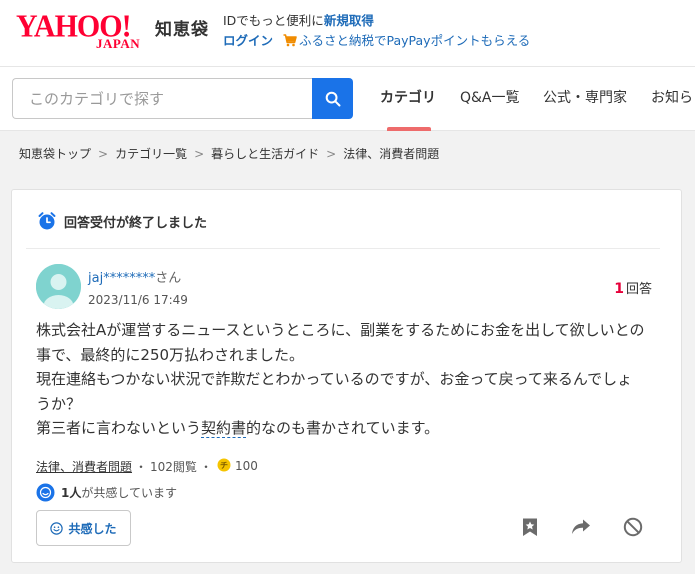 This screenshot has width=695, height=574. I want to click on smile-icon, so click(45, 492).